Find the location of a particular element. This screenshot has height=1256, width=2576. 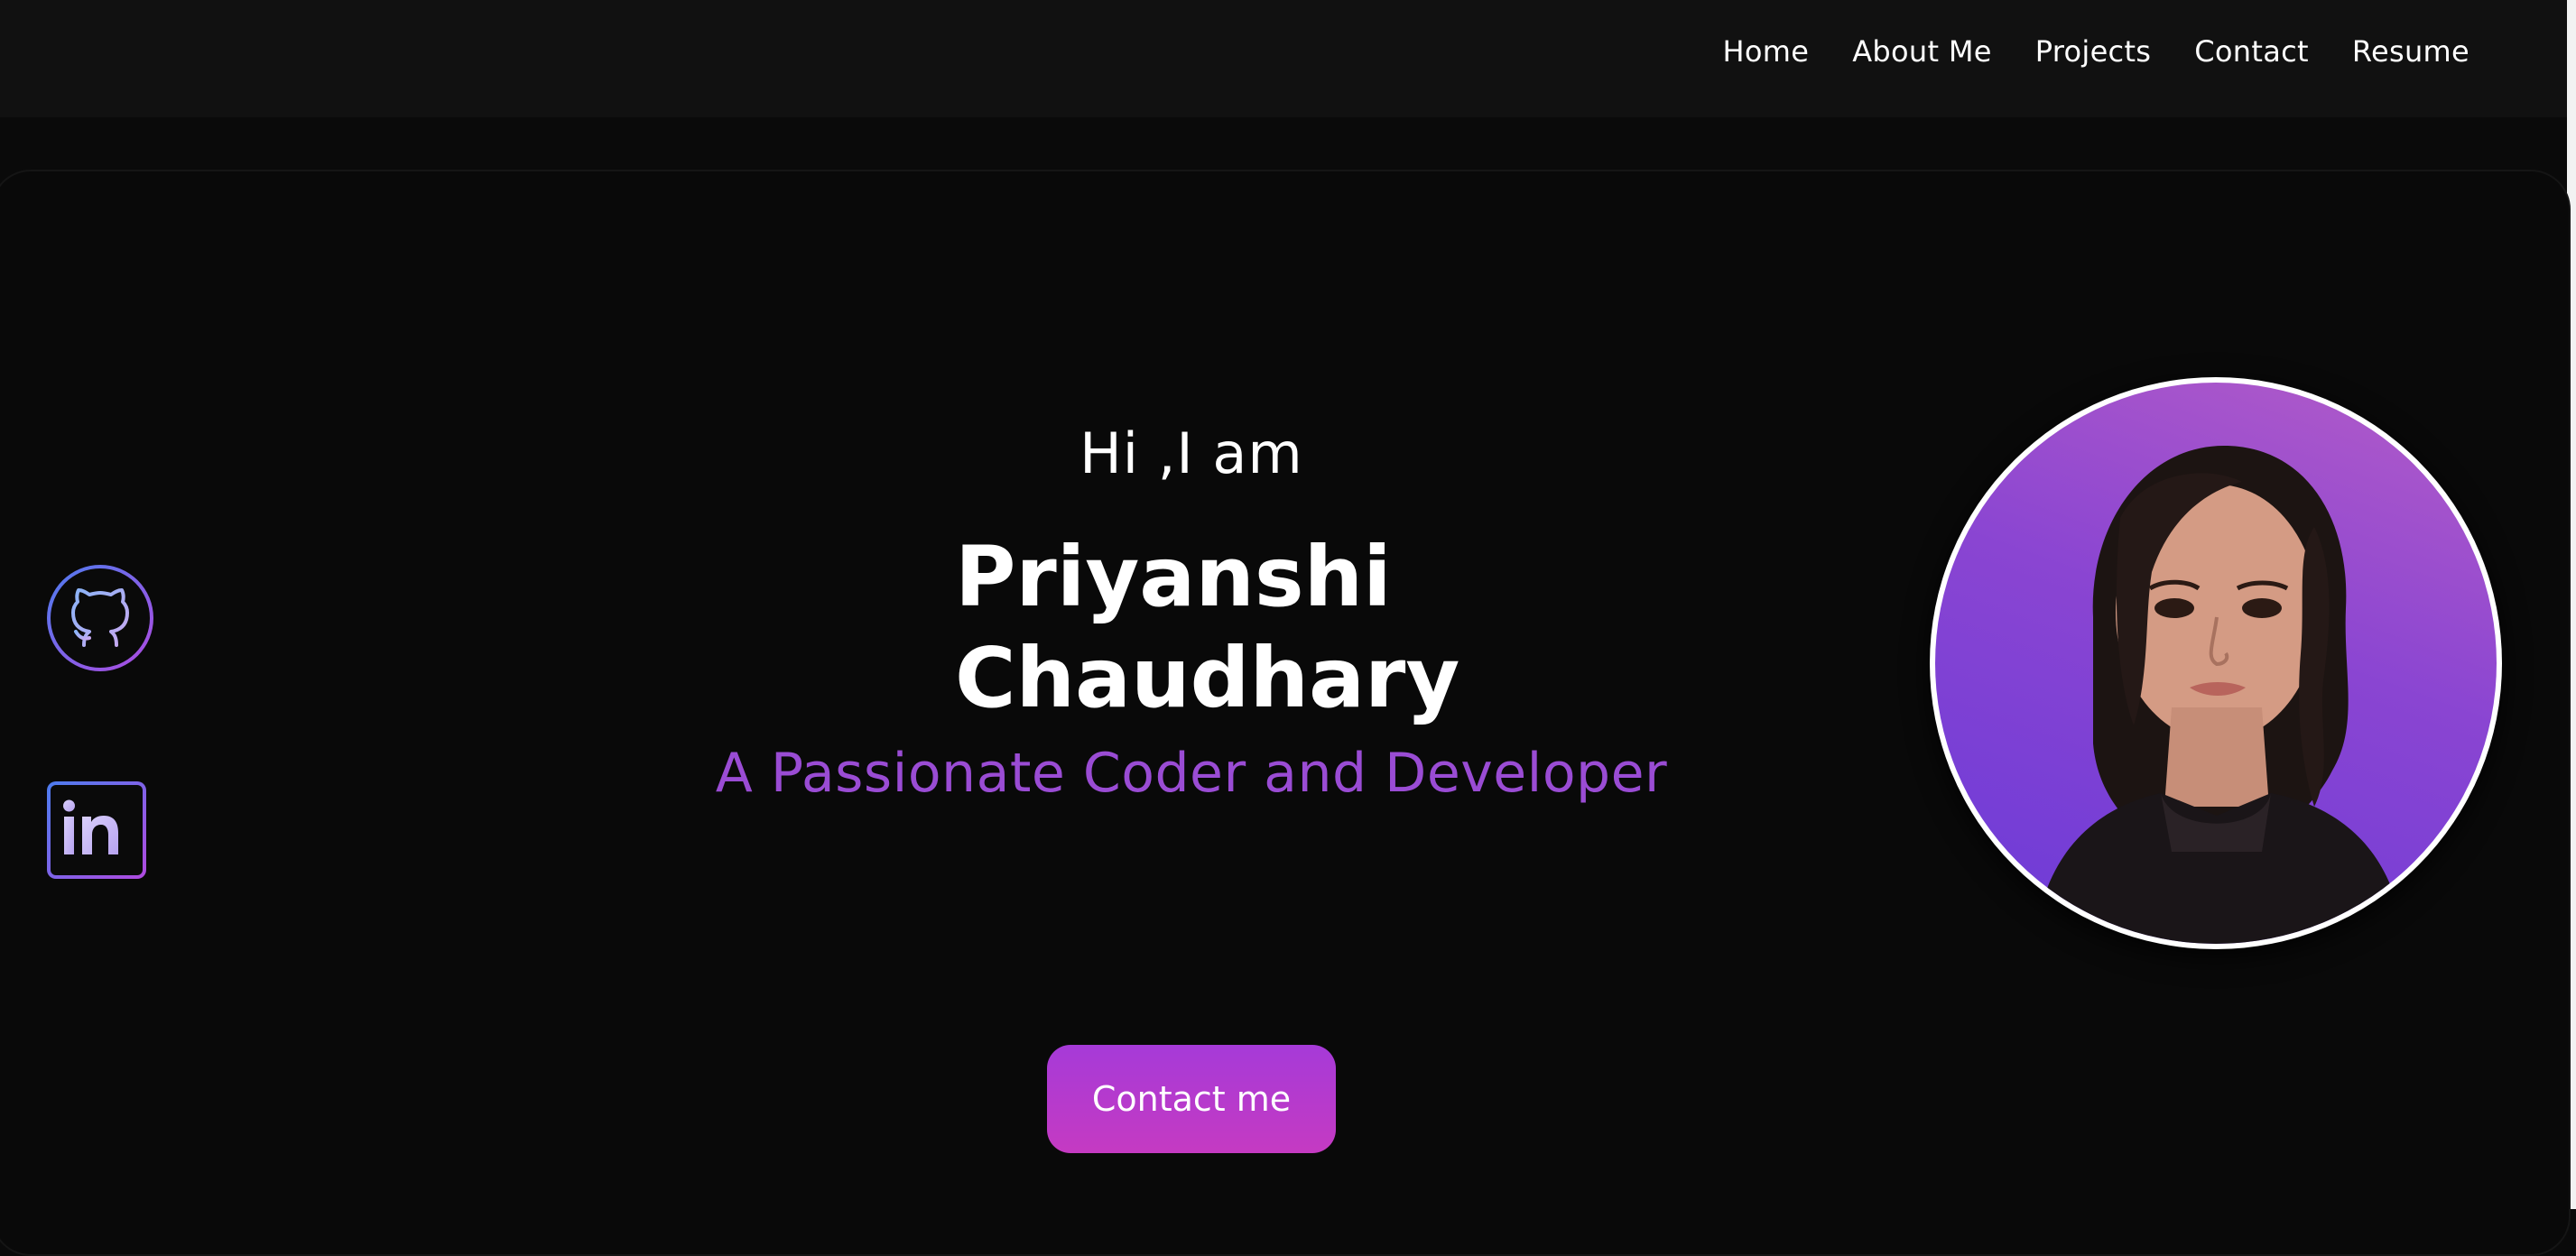

linkedin-link is located at coordinates (97, 830).